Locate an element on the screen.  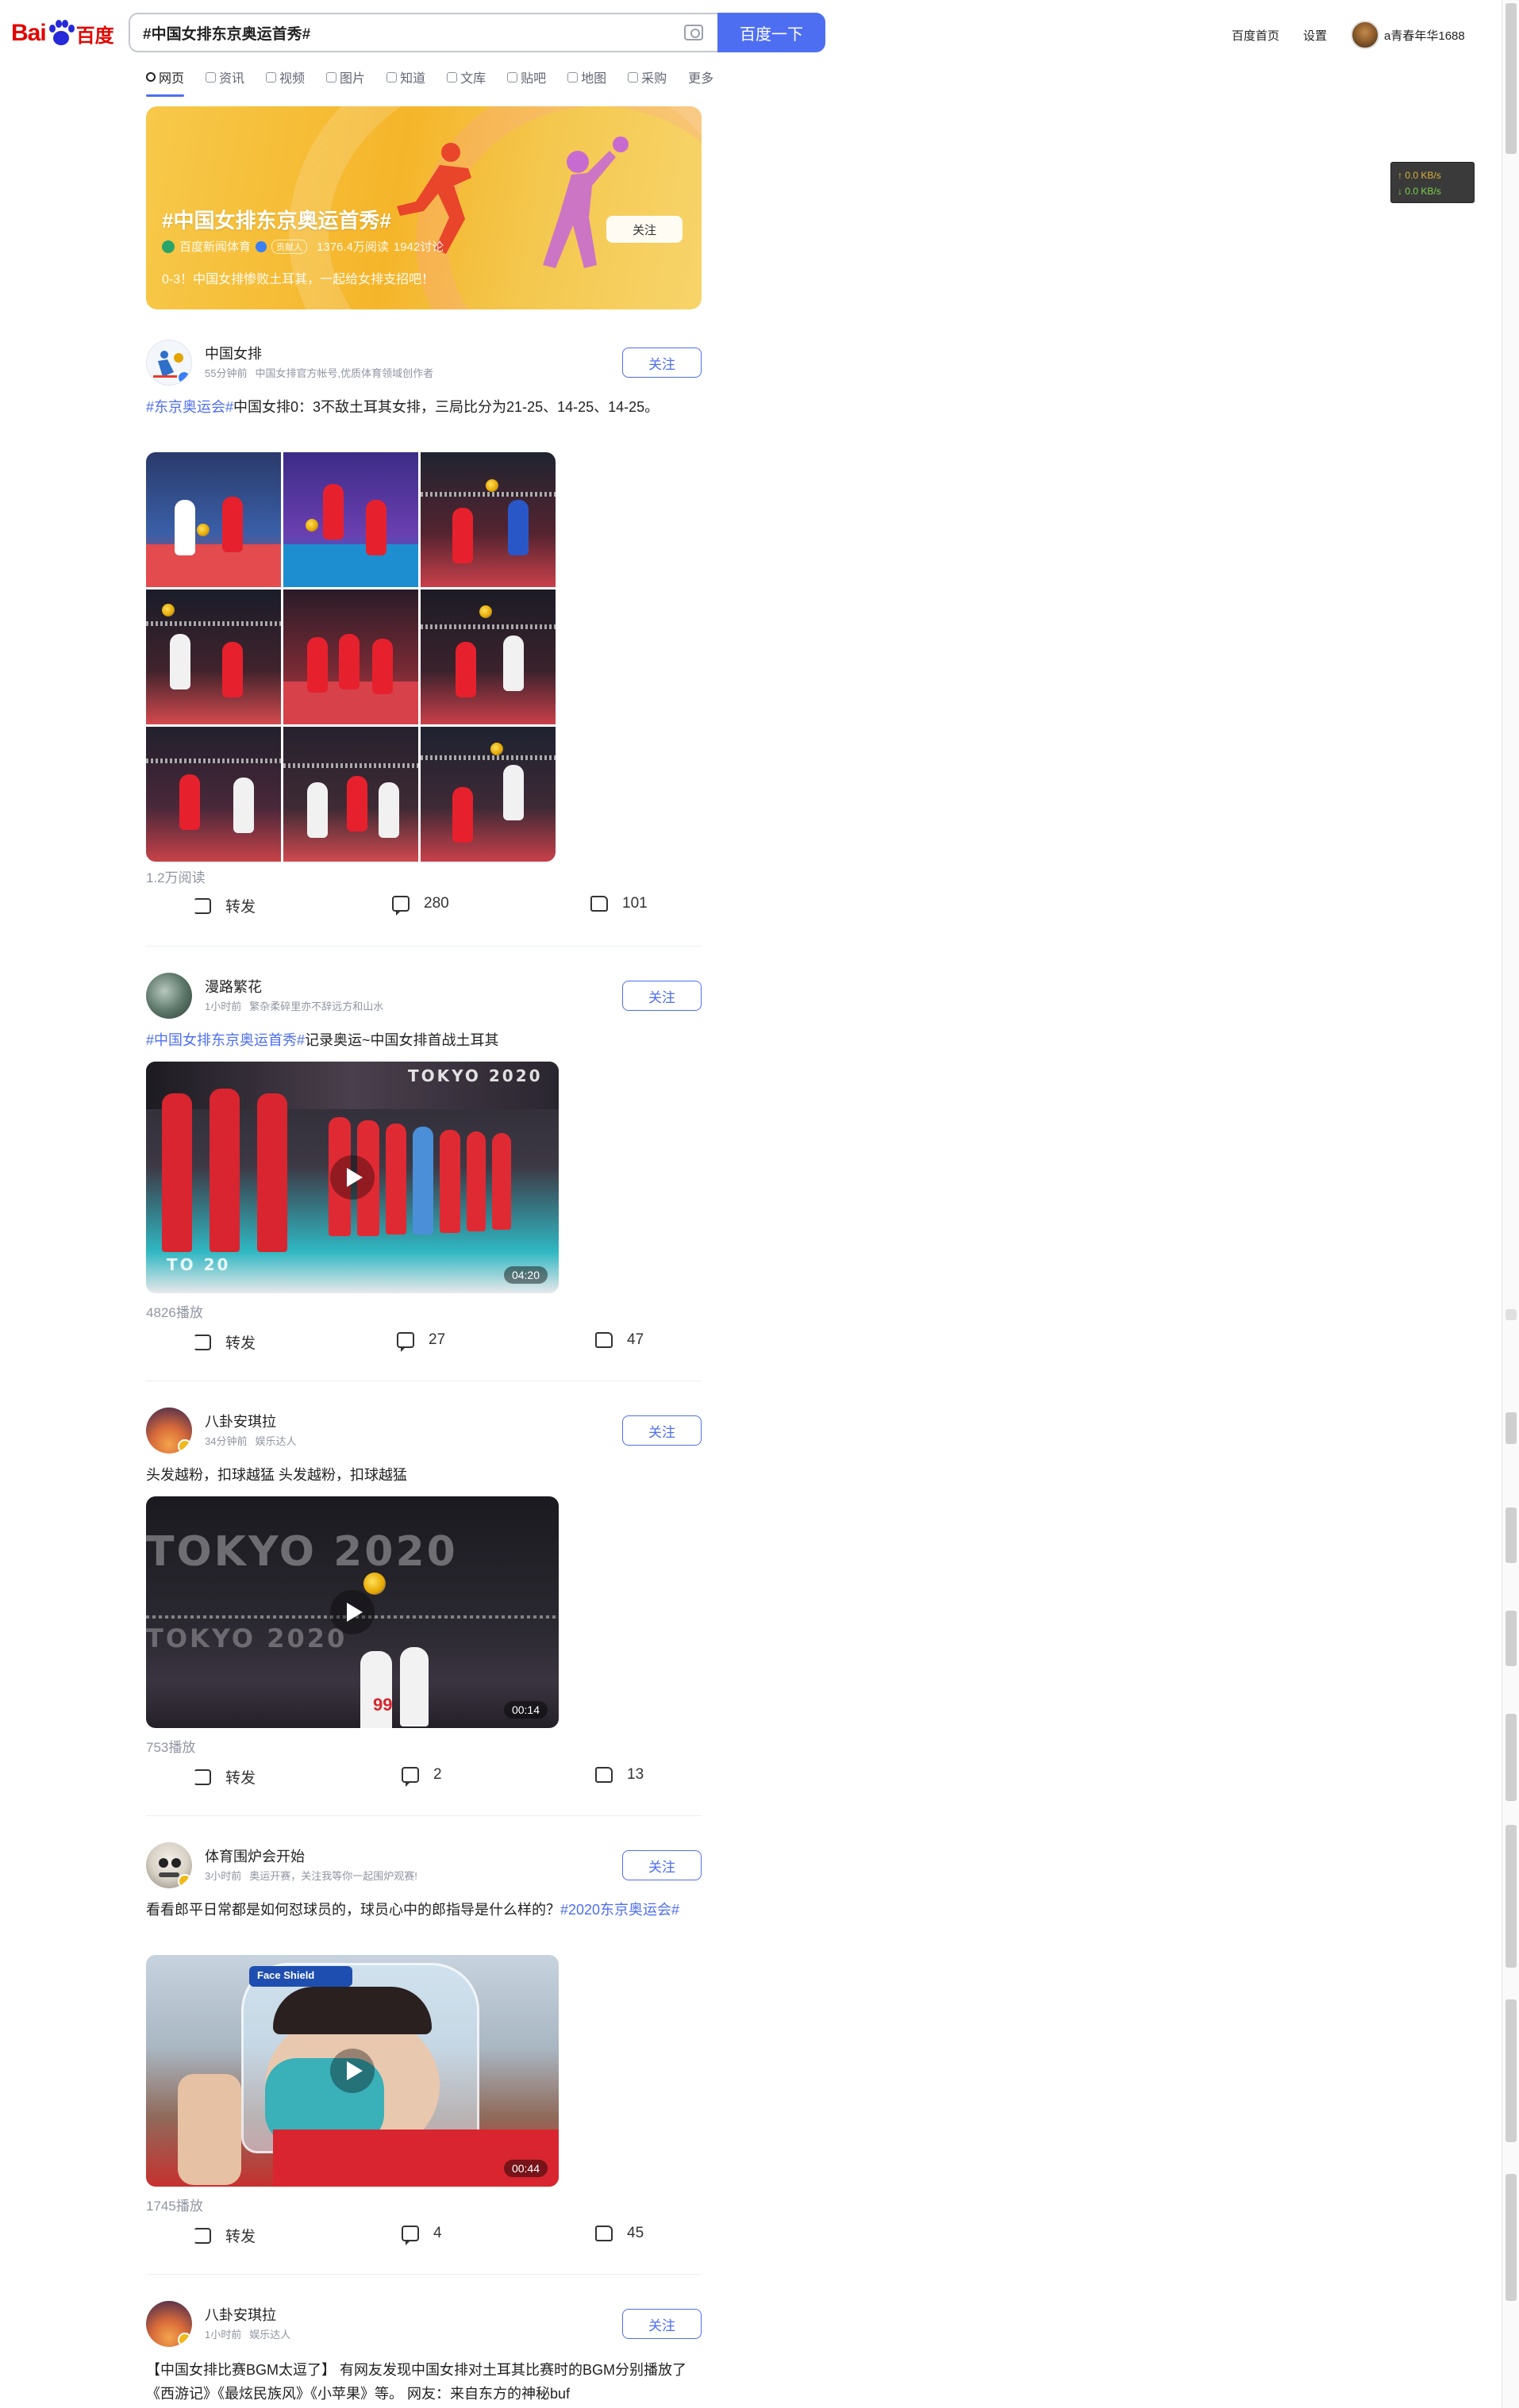
tab-zhidao: 知道 is located at coordinates (405, 77).